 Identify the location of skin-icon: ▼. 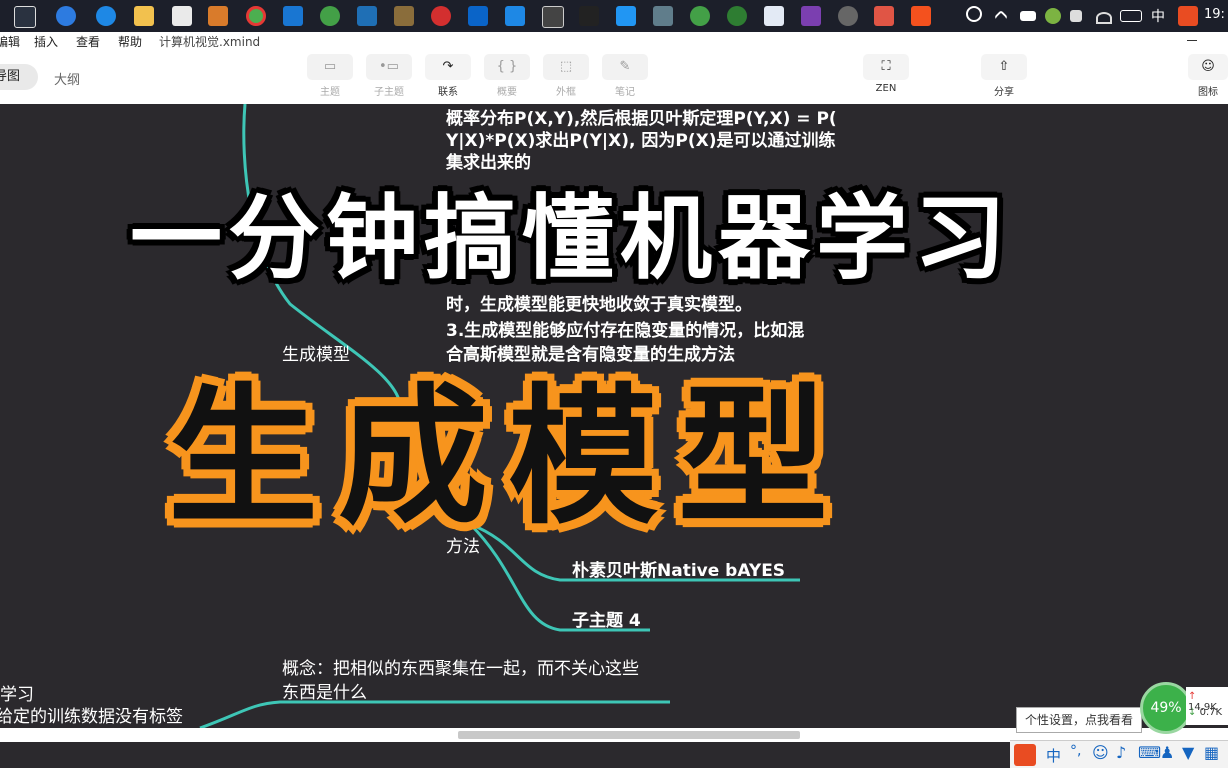
(1188, 752).